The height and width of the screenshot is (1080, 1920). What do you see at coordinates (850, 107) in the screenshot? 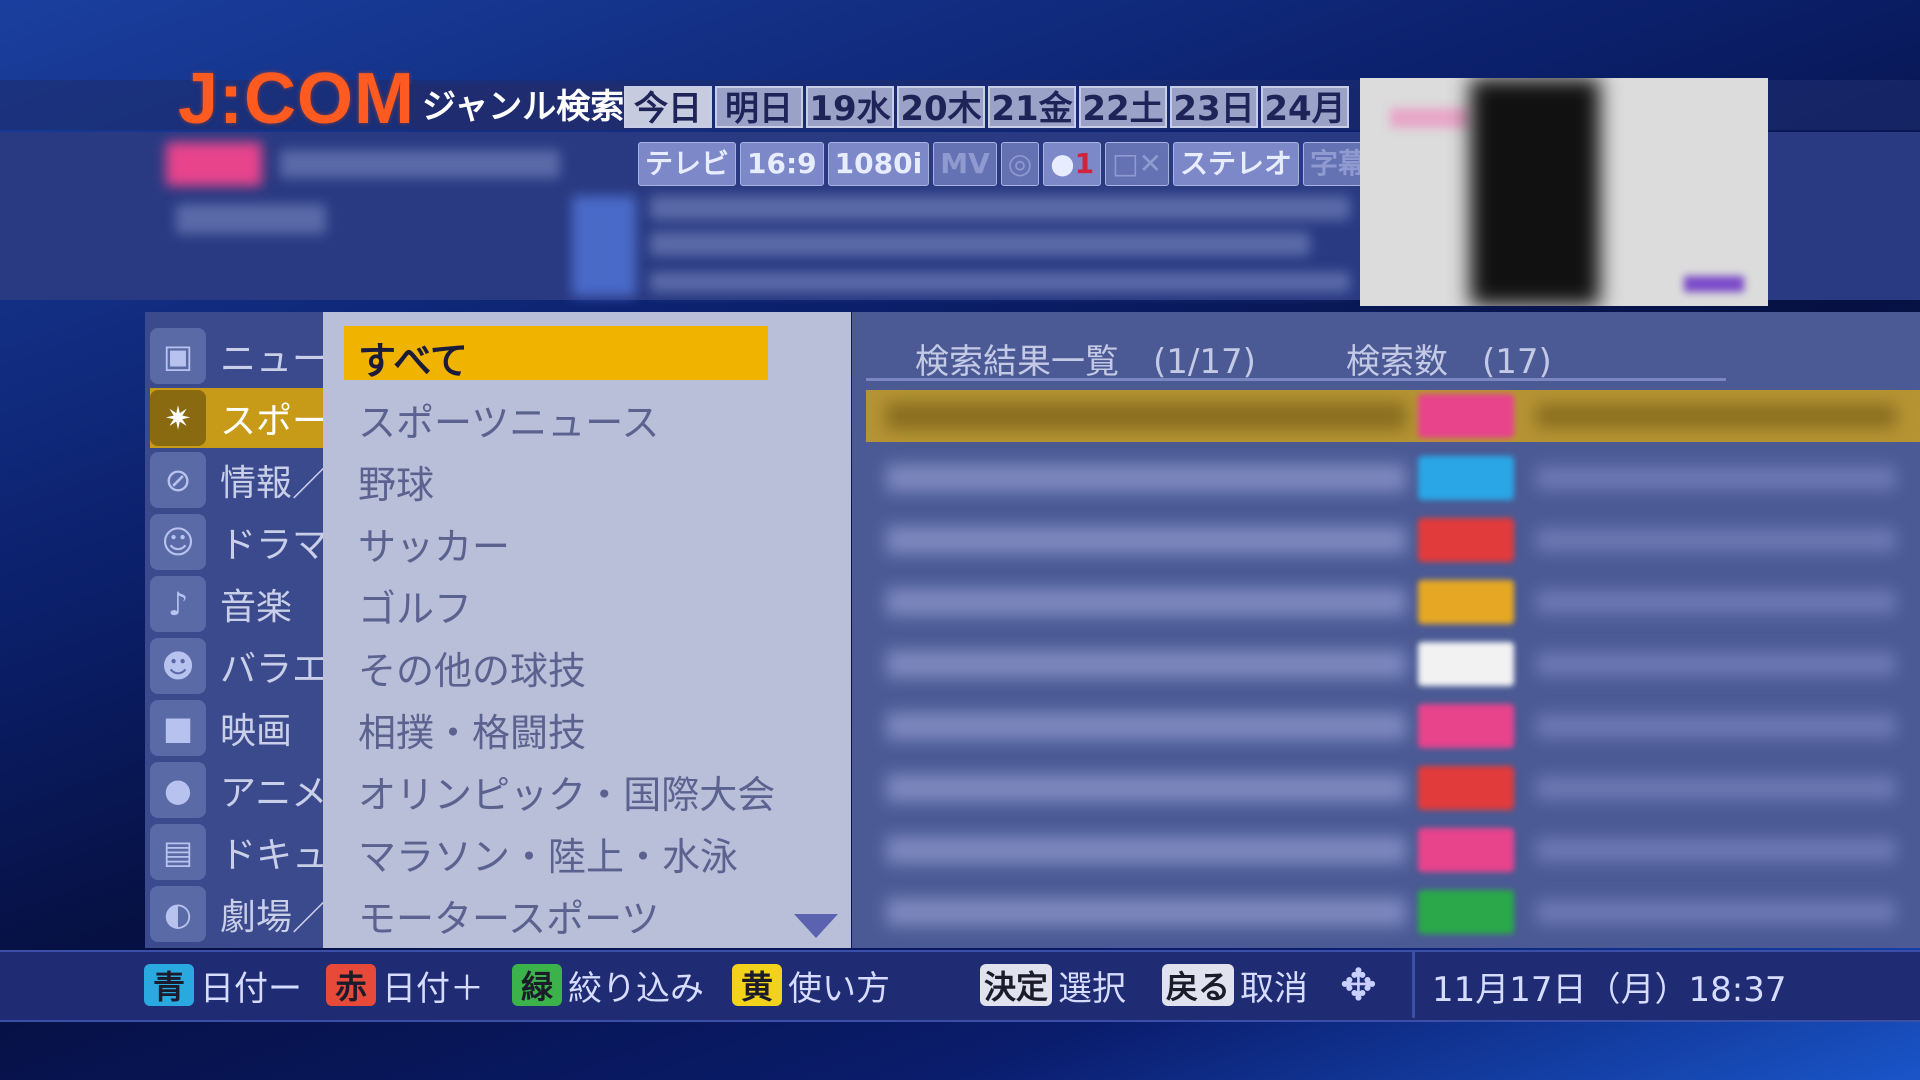
I see `tab-date: 19水` at bounding box center [850, 107].